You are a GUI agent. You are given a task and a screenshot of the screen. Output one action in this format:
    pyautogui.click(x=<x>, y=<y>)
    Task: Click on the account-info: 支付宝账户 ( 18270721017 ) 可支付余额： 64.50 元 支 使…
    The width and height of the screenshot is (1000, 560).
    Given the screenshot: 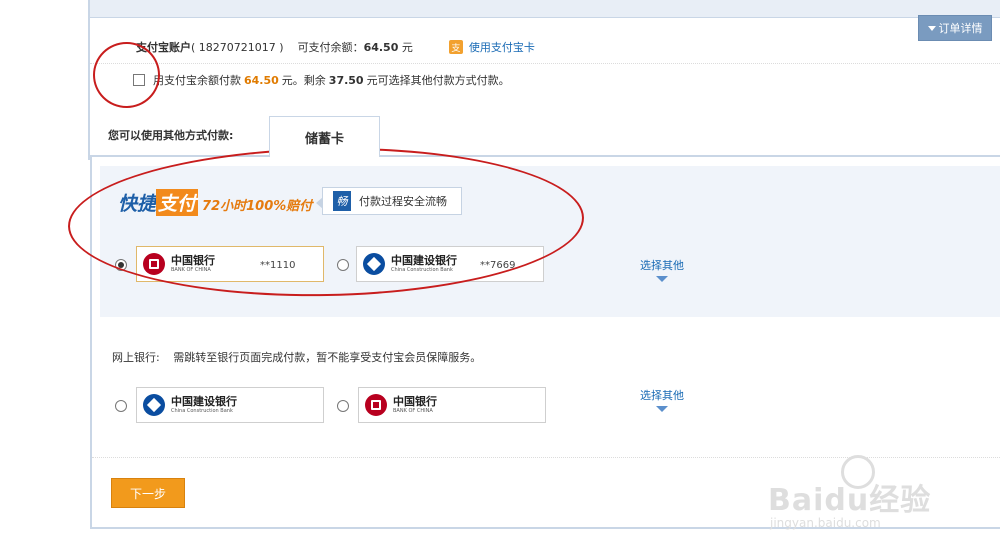 What is the action you would take?
    pyautogui.click(x=335, y=47)
    